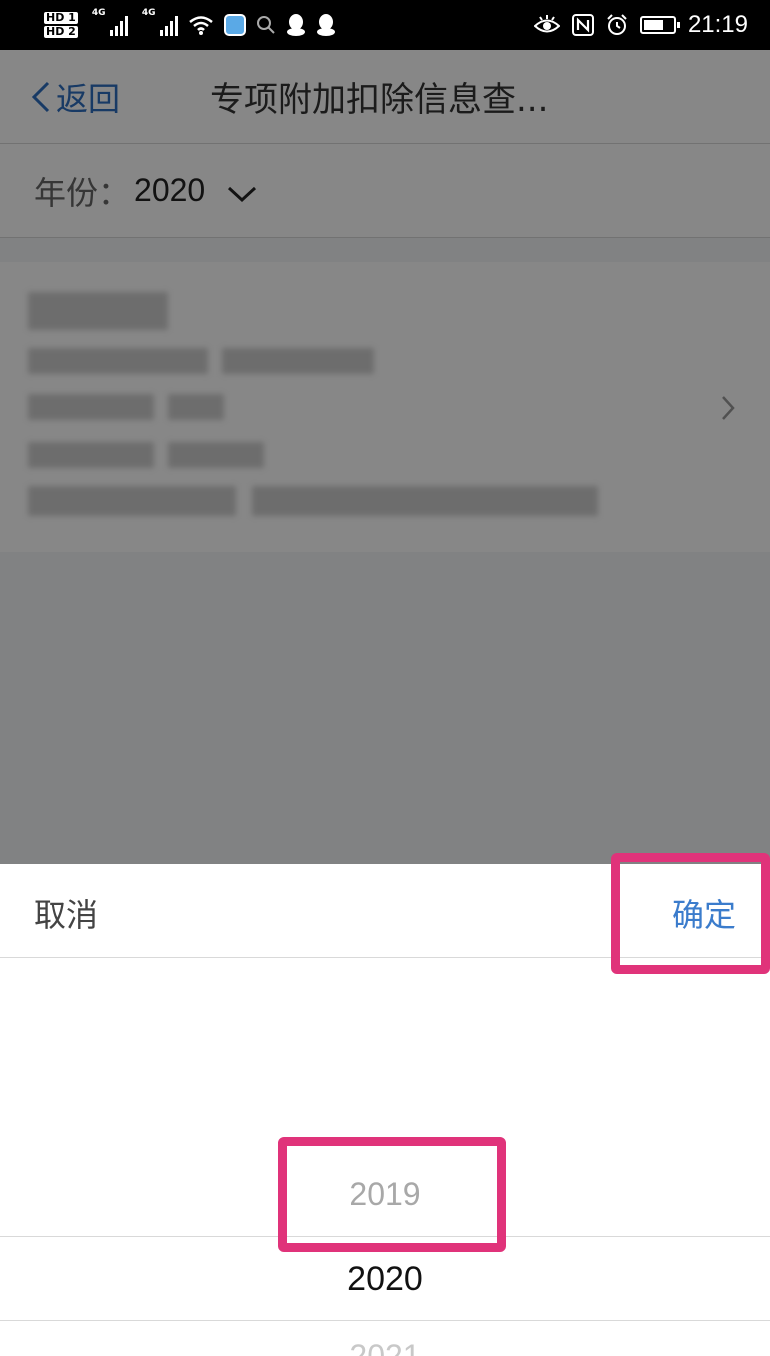 This screenshot has width=770, height=1356. Describe the element at coordinates (148, 13) in the screenshot. I see `network-label-2: 4G` at that location.